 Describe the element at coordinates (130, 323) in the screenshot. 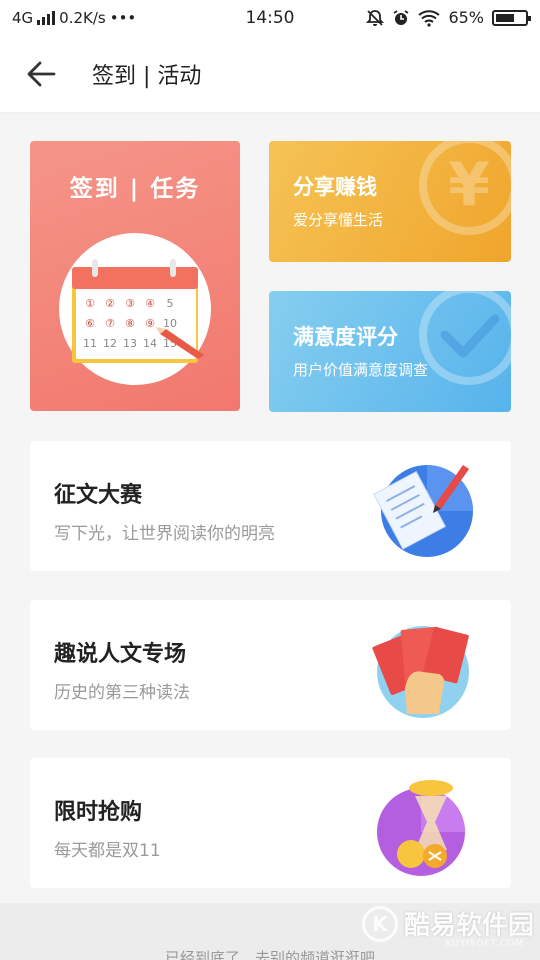

I see `calendar-day: ⑧` at that location.